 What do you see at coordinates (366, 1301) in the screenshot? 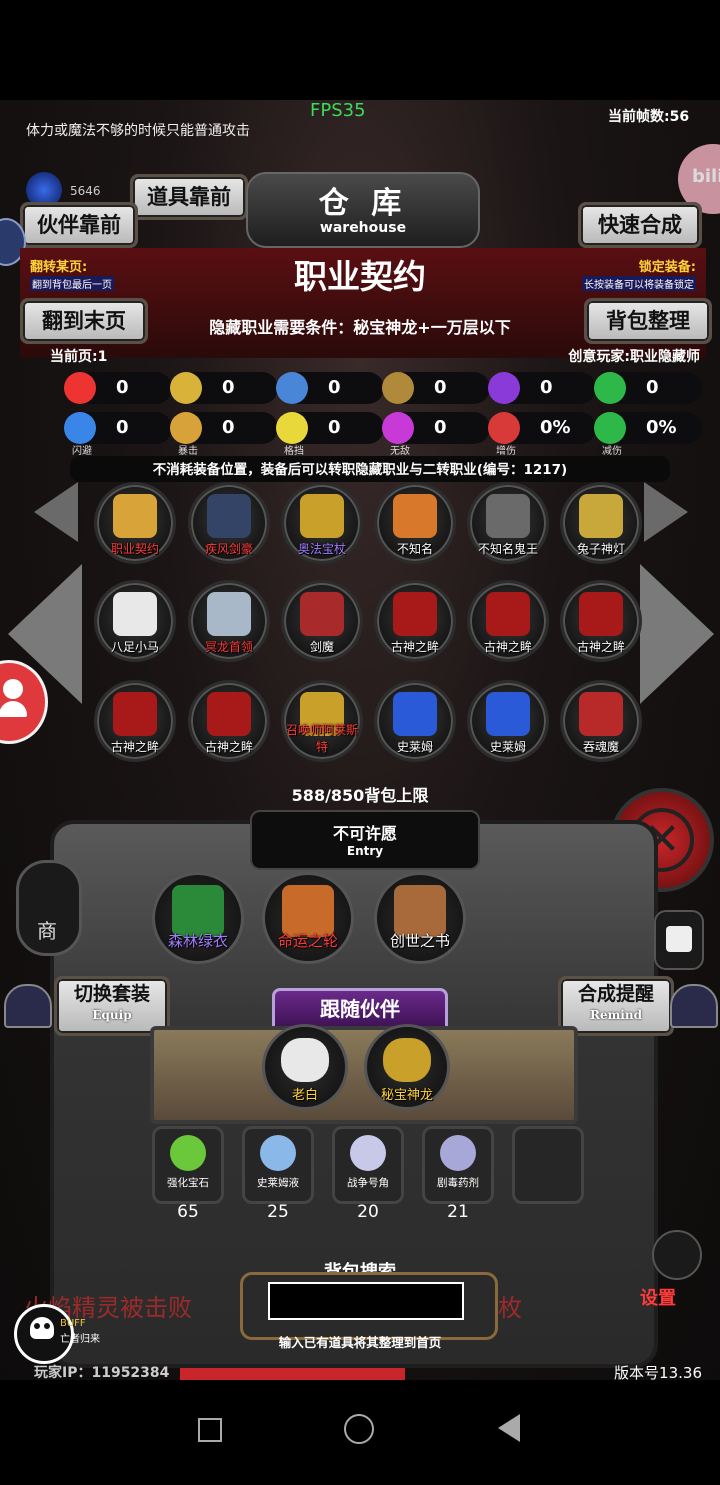
I see `search-input` at bounding box center [366, 1301].